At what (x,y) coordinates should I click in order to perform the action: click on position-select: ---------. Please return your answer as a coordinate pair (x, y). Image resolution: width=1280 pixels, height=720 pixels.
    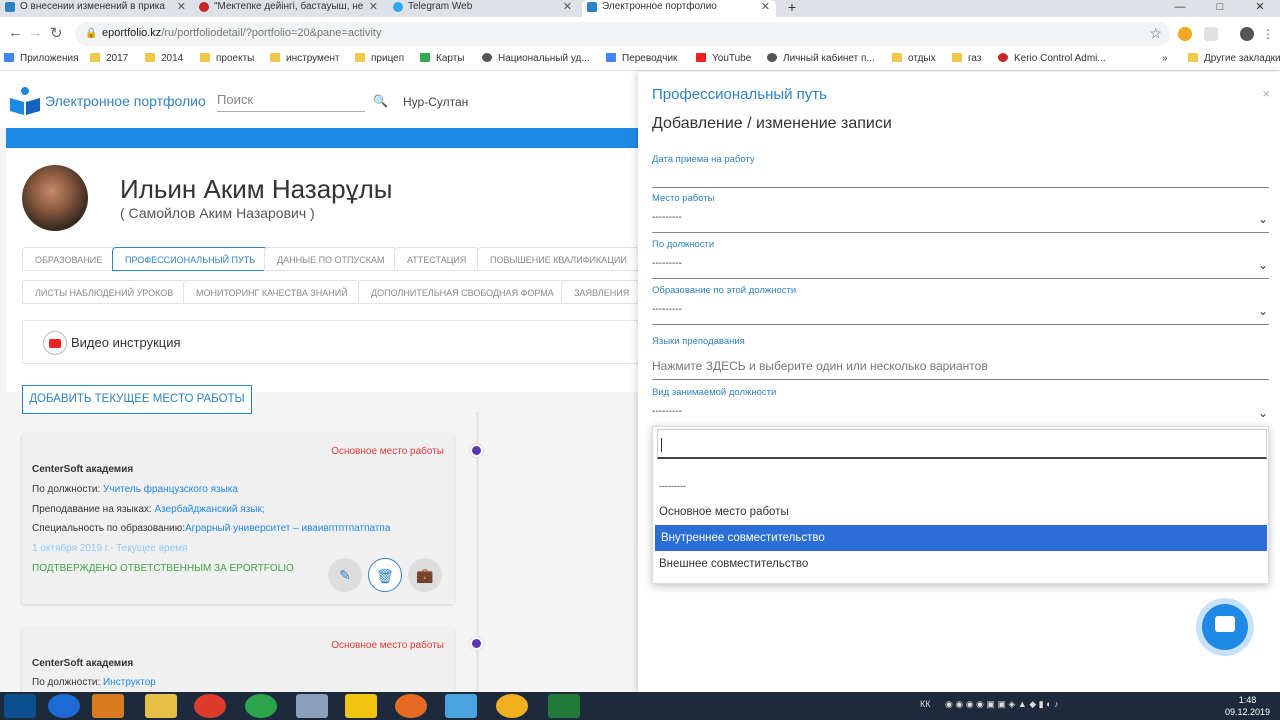
    Looking at the image, I should click on (667, 263).